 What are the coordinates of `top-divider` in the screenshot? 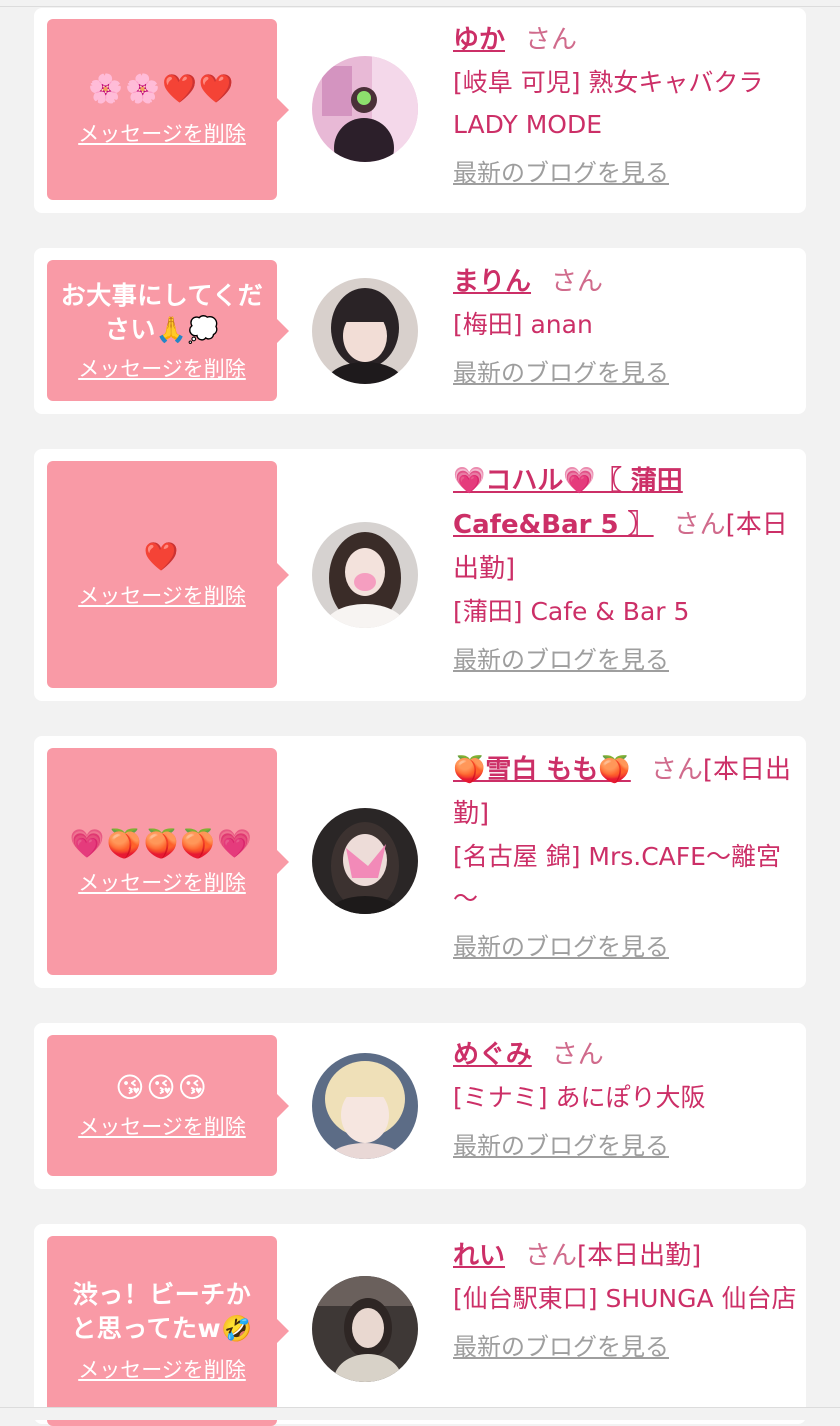 It's located at (420, 6).